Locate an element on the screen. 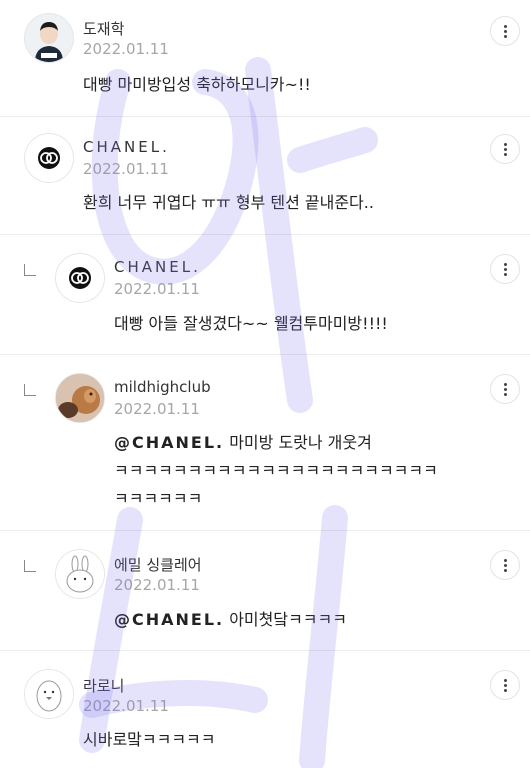 This screenshot has height=768, width=530. comment-text-line: ㅋㅋㅋㅋㅋㅋ is located at coordinates (158, 498).